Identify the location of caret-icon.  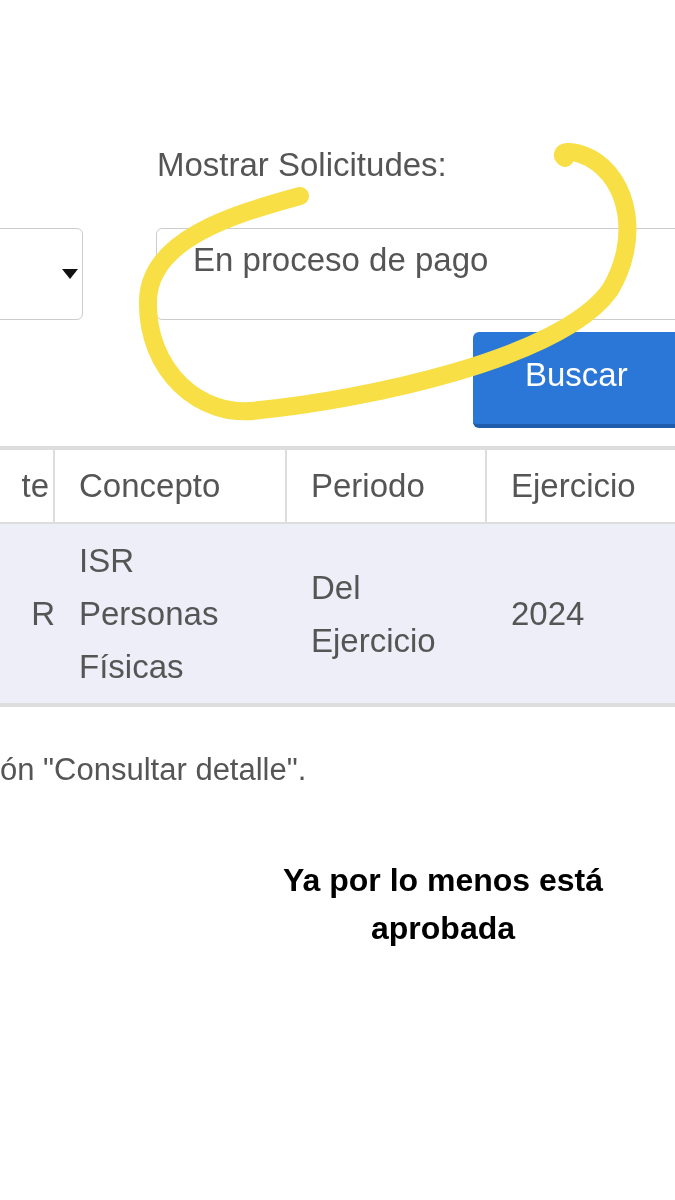
(70, 274).